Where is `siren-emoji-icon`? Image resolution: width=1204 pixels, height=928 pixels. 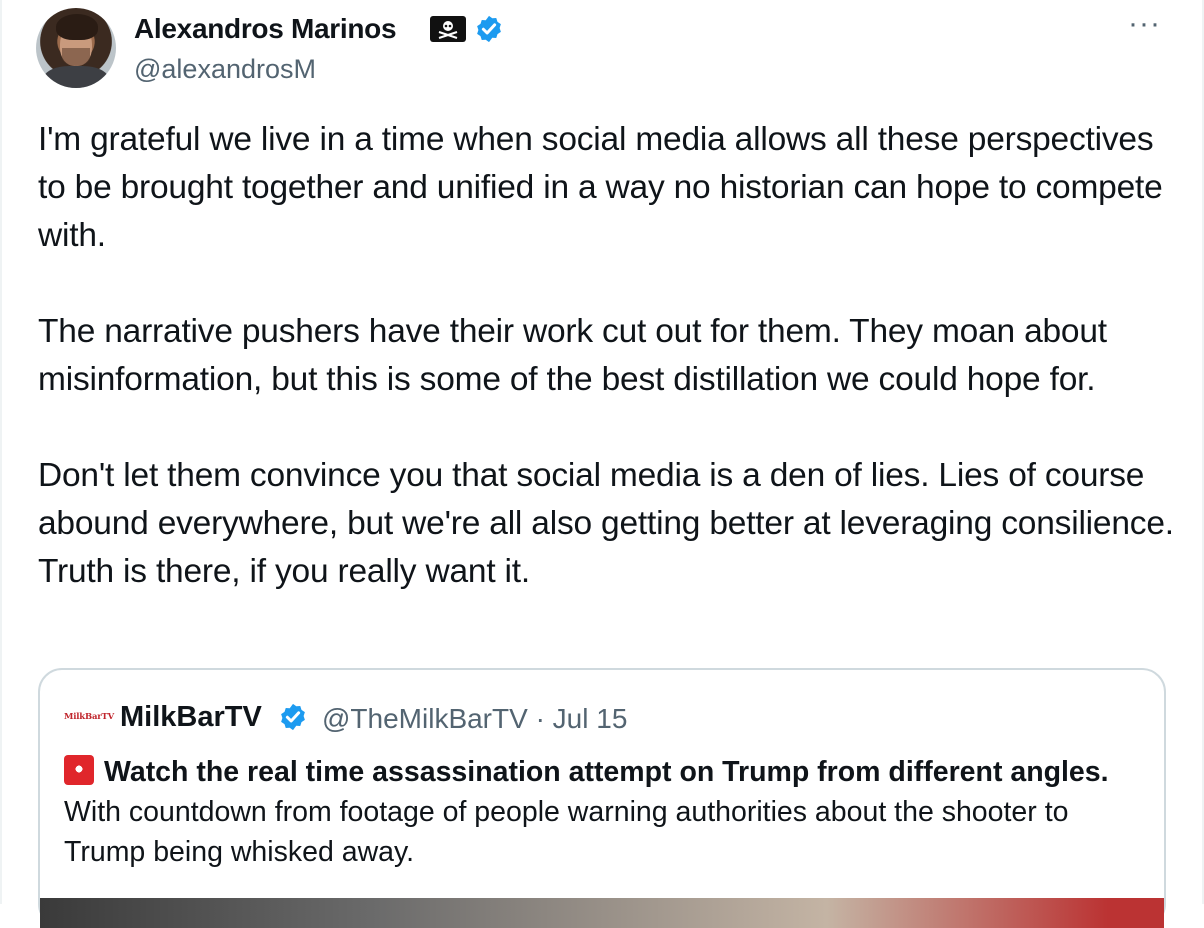
siren-emoji-icon is located at coordinates (79, 770).